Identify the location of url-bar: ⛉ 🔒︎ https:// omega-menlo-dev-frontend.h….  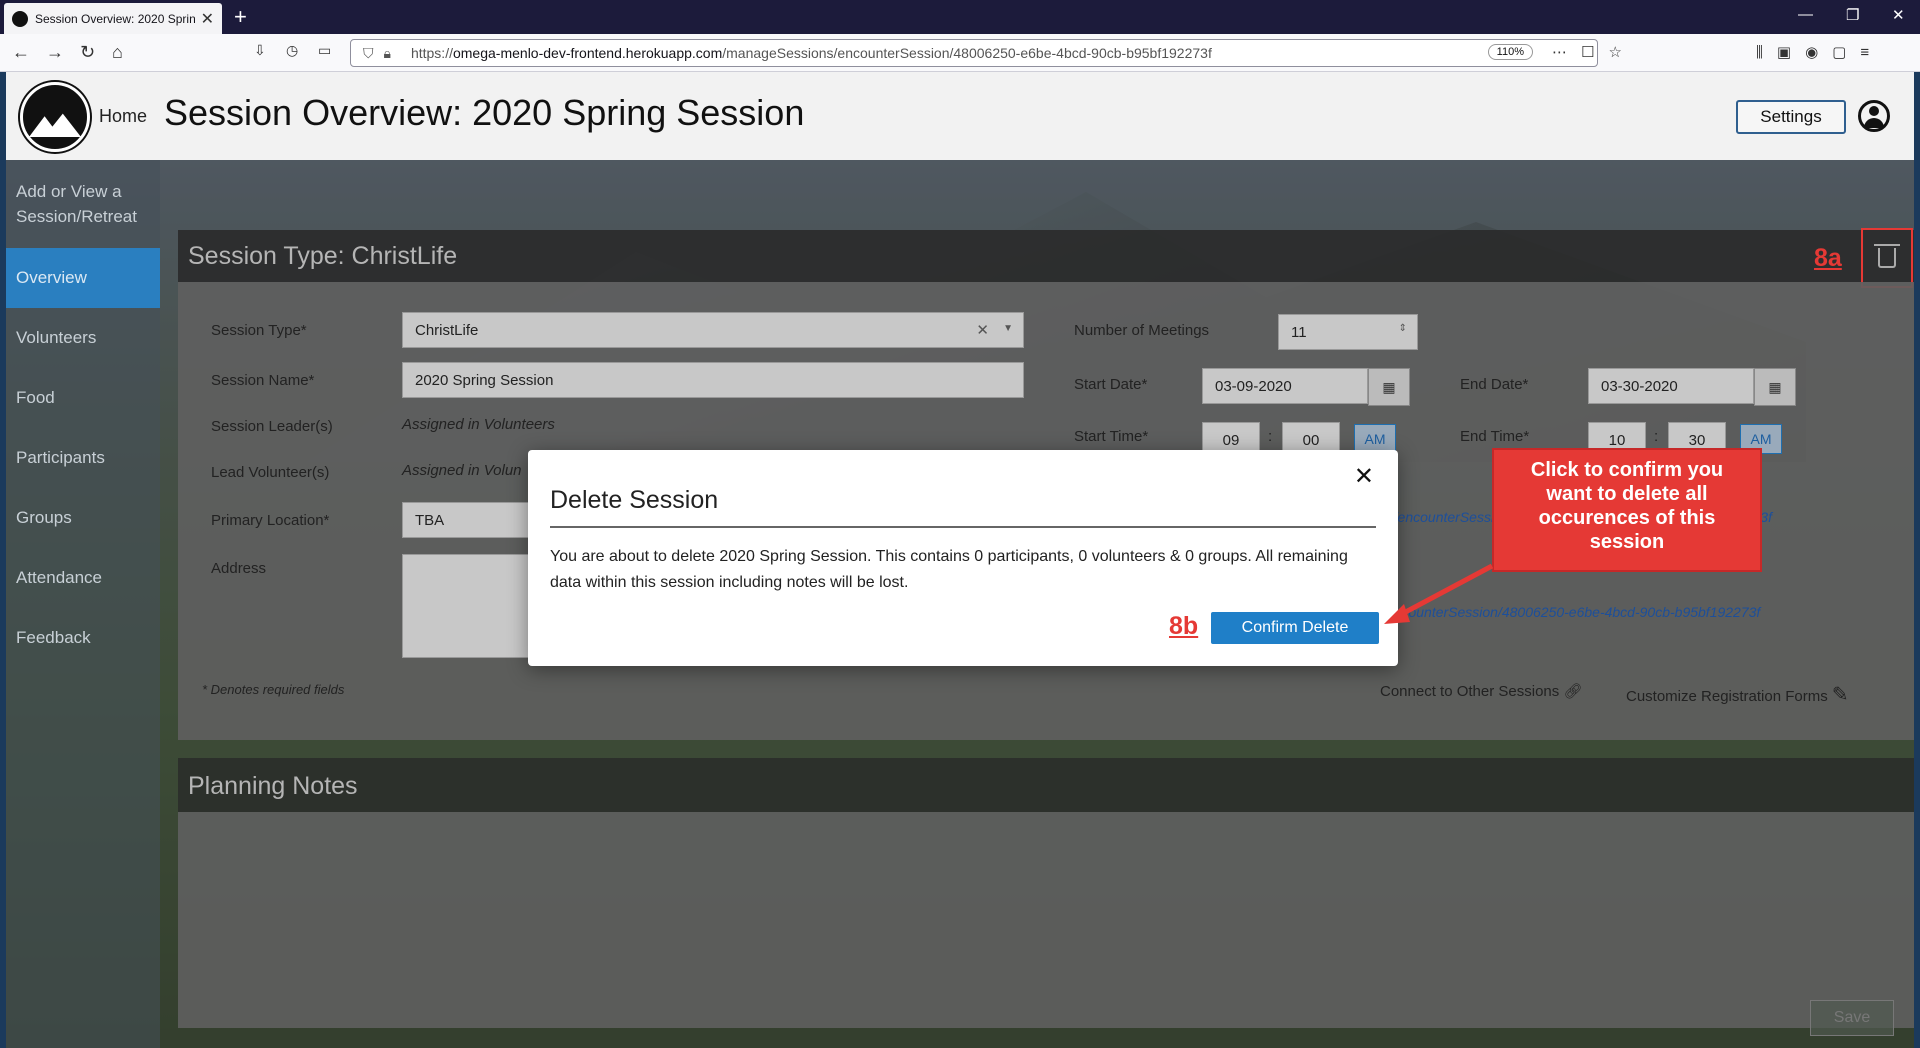
(974, 53).